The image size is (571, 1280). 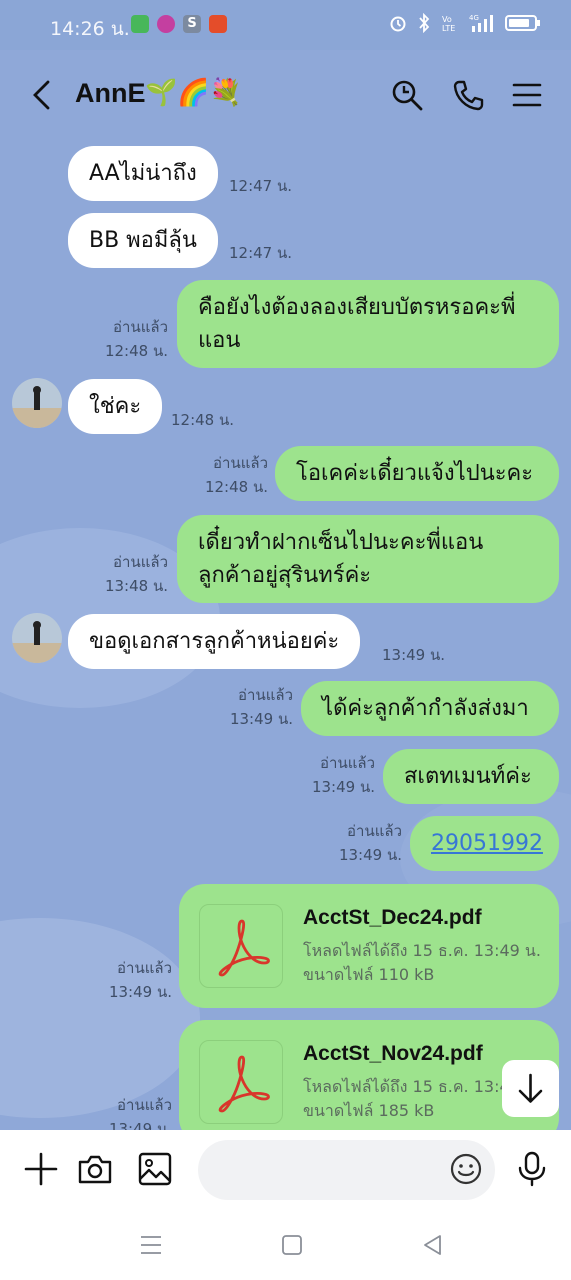 What do you see at coordinates (393, 1053) in the screenshot?
I see `file-name: AcctSt_Nov24.pdf` at bounding box center [393, 1053].